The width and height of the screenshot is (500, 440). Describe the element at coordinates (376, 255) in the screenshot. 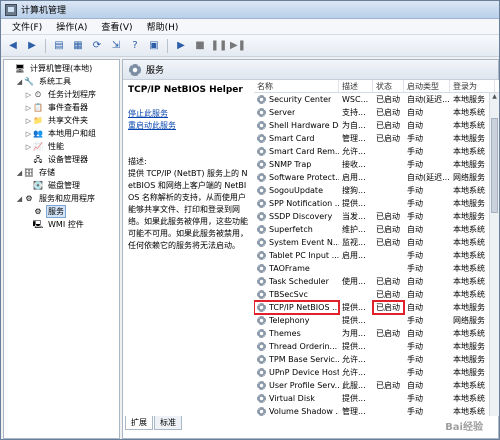

I see `service-row: Tablet PC Input ... 启用... 手动 本地系统` at that location.